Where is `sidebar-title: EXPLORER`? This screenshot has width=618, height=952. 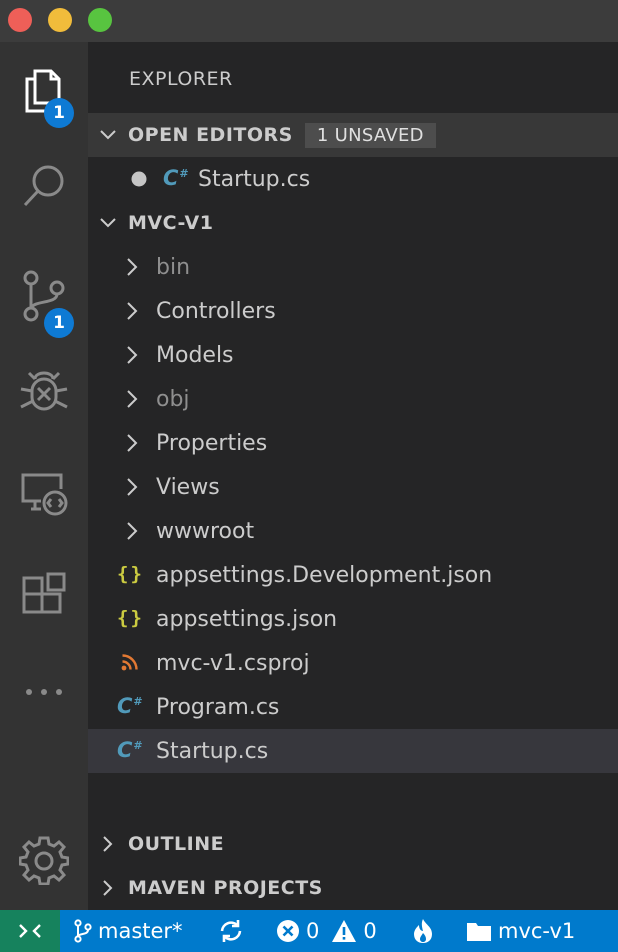
sidebar-title: EXPLORER is located at coordinates (181, 79).